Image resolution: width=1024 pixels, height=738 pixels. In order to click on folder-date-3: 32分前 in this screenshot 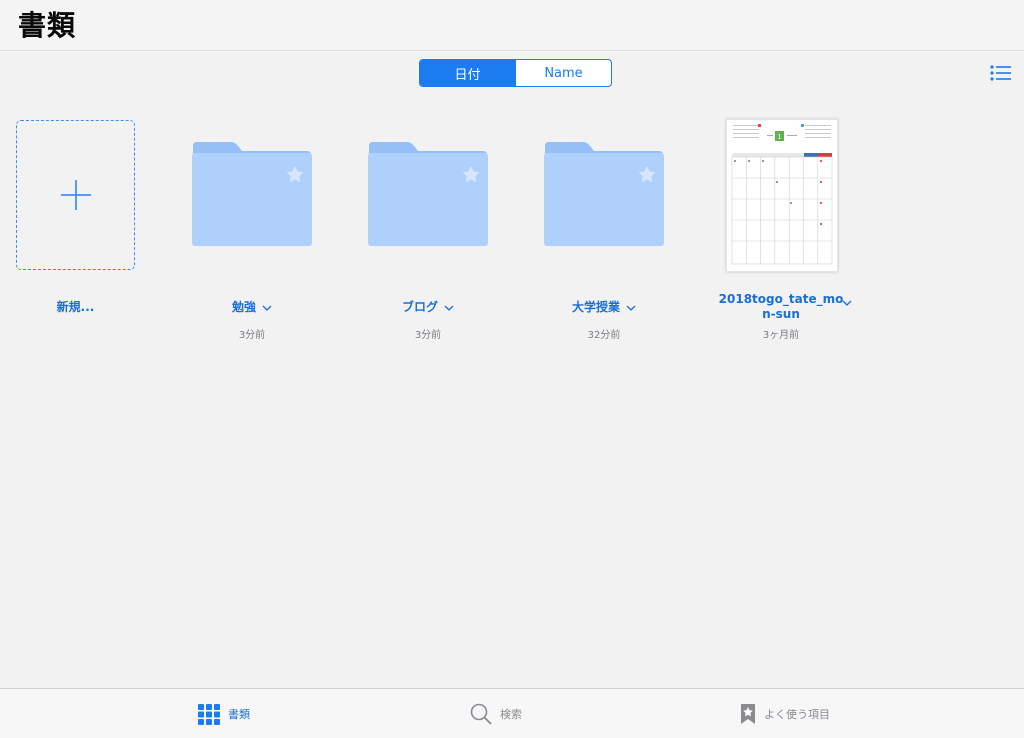, I will do `click(604, 335)`.